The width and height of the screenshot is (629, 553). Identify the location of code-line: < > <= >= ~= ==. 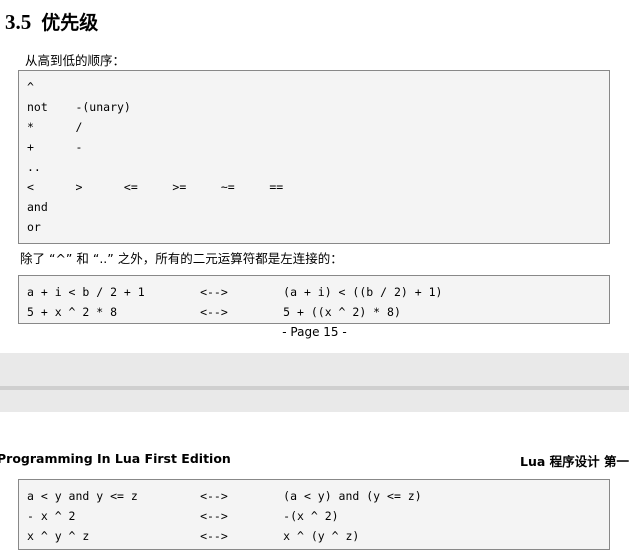
(155, 187).